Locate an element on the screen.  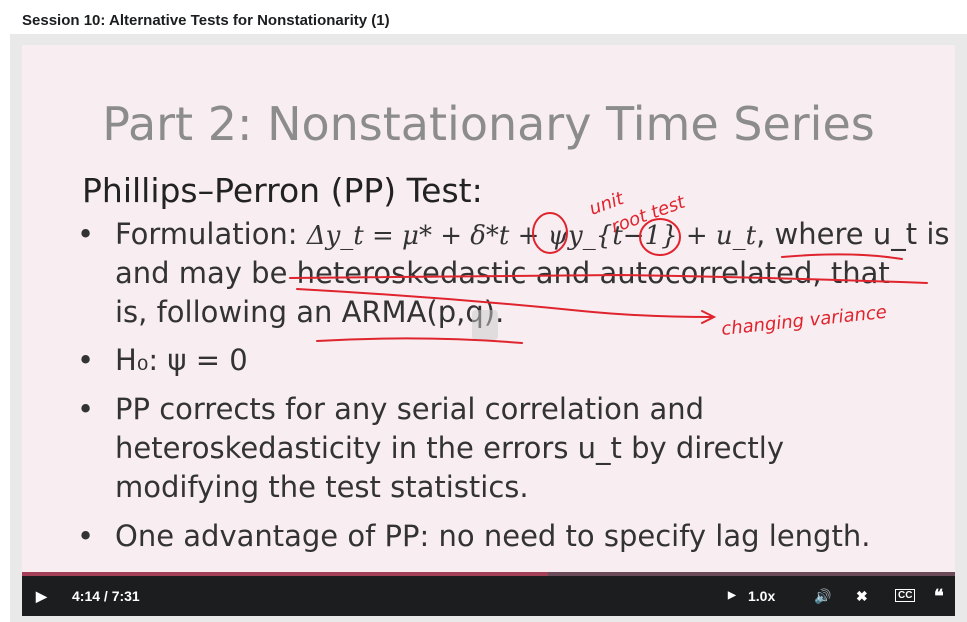
time-display: 4:14 / 7:31 is located at coordinates (106, 596).